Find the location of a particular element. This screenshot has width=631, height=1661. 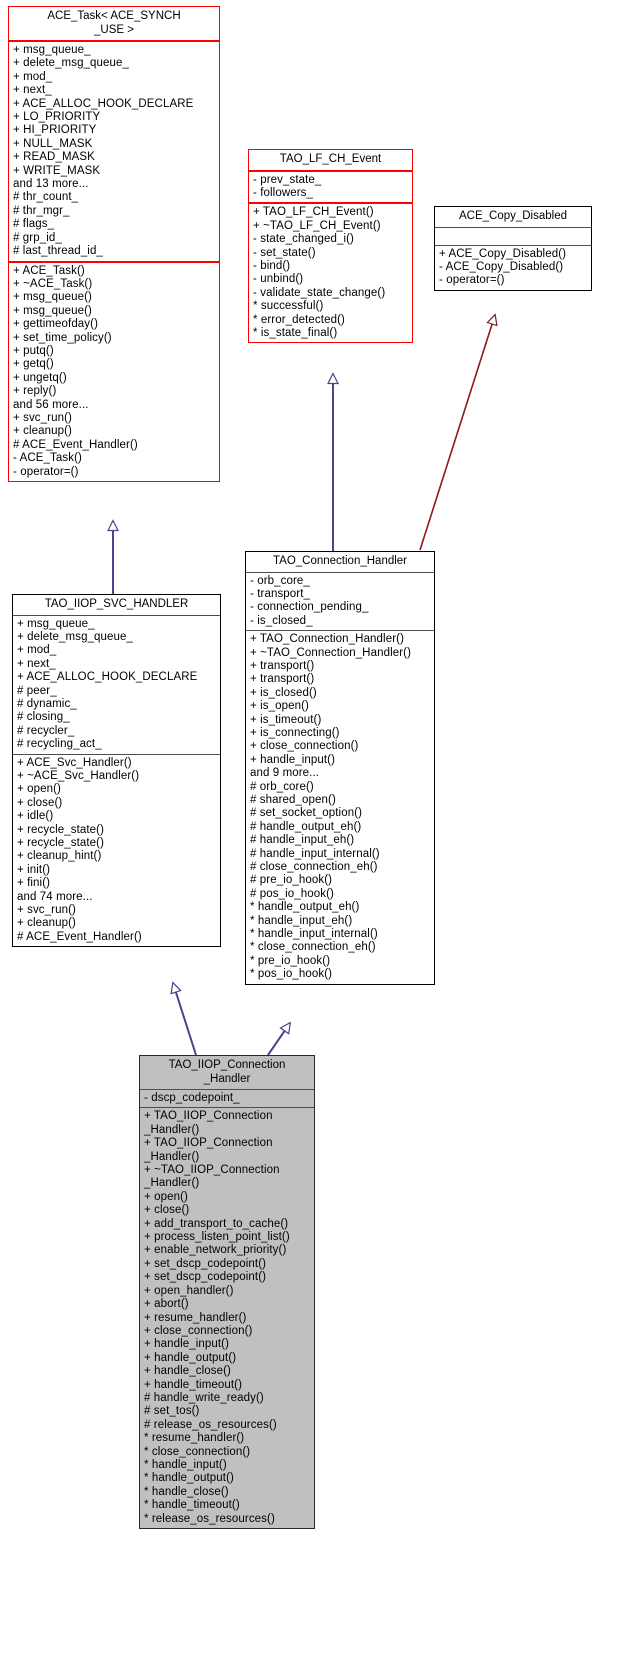

member-row: + is_open() is located at coordinates (279, 706).